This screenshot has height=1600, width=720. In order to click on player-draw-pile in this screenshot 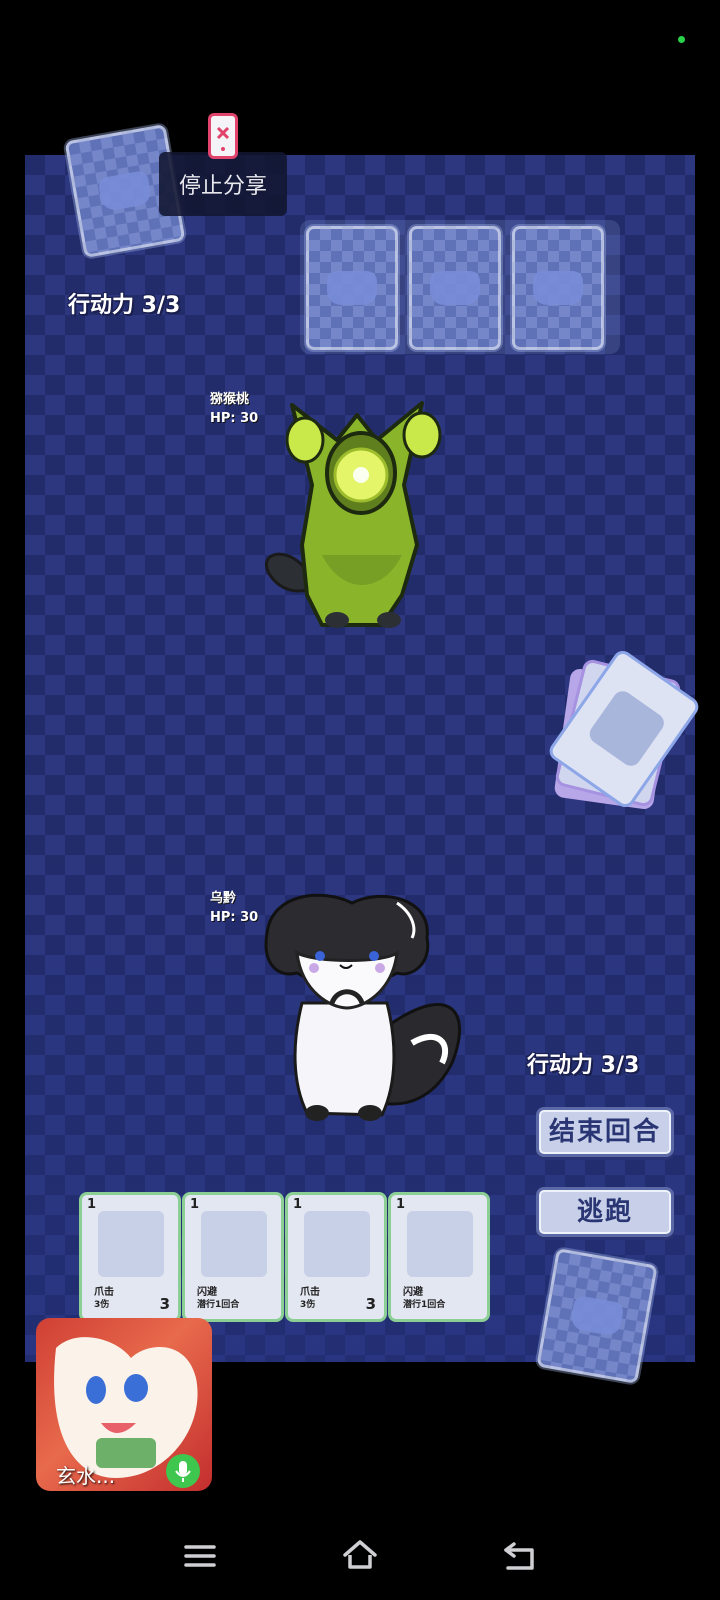, I will do `click(597, 1316)`.